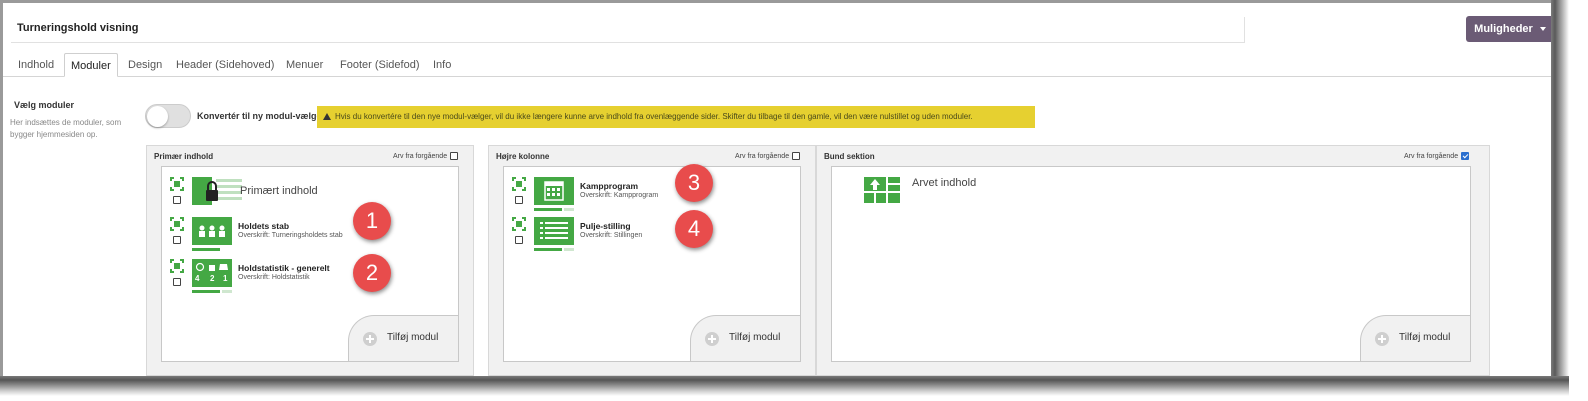 Image resolution: width=1588 pixels, height=401 pixels. Describe the element at coordinates (261, 116) in the screenshot. I see `convert-toggle-label: Konvertér til ny modul-vælger` at that location.